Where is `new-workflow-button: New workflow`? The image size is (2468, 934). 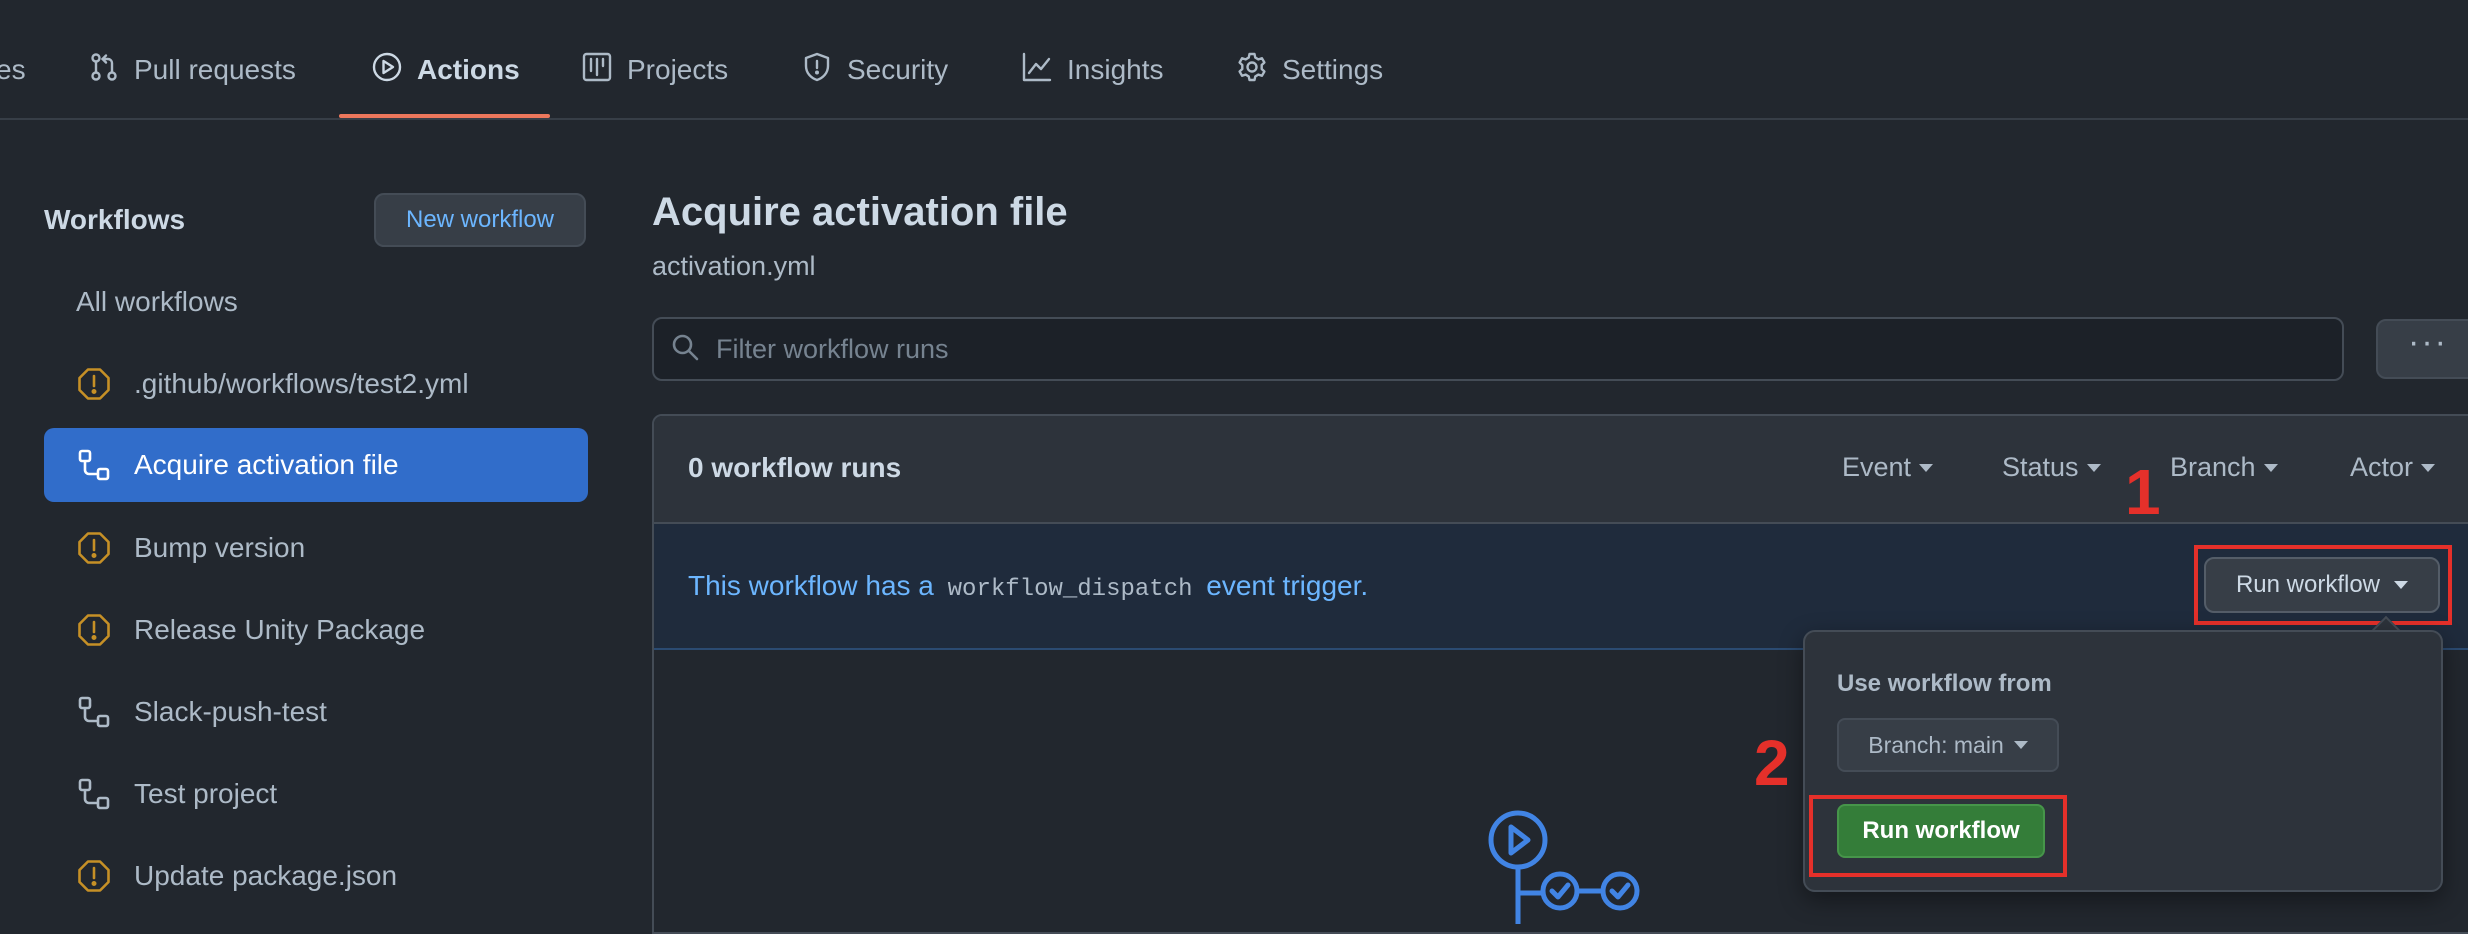
new-workflow-button: New workflow is located at coordinates (480, 220).